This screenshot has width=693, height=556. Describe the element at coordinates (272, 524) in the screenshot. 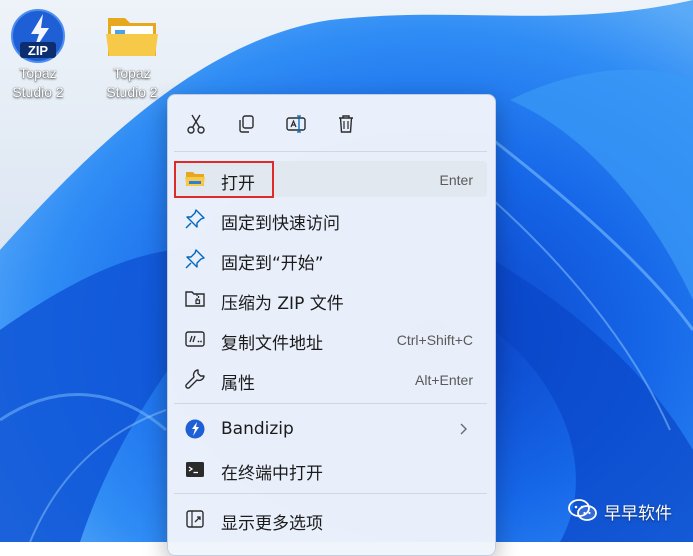

I see `menu-item-label: 显示更多选项` at that location.